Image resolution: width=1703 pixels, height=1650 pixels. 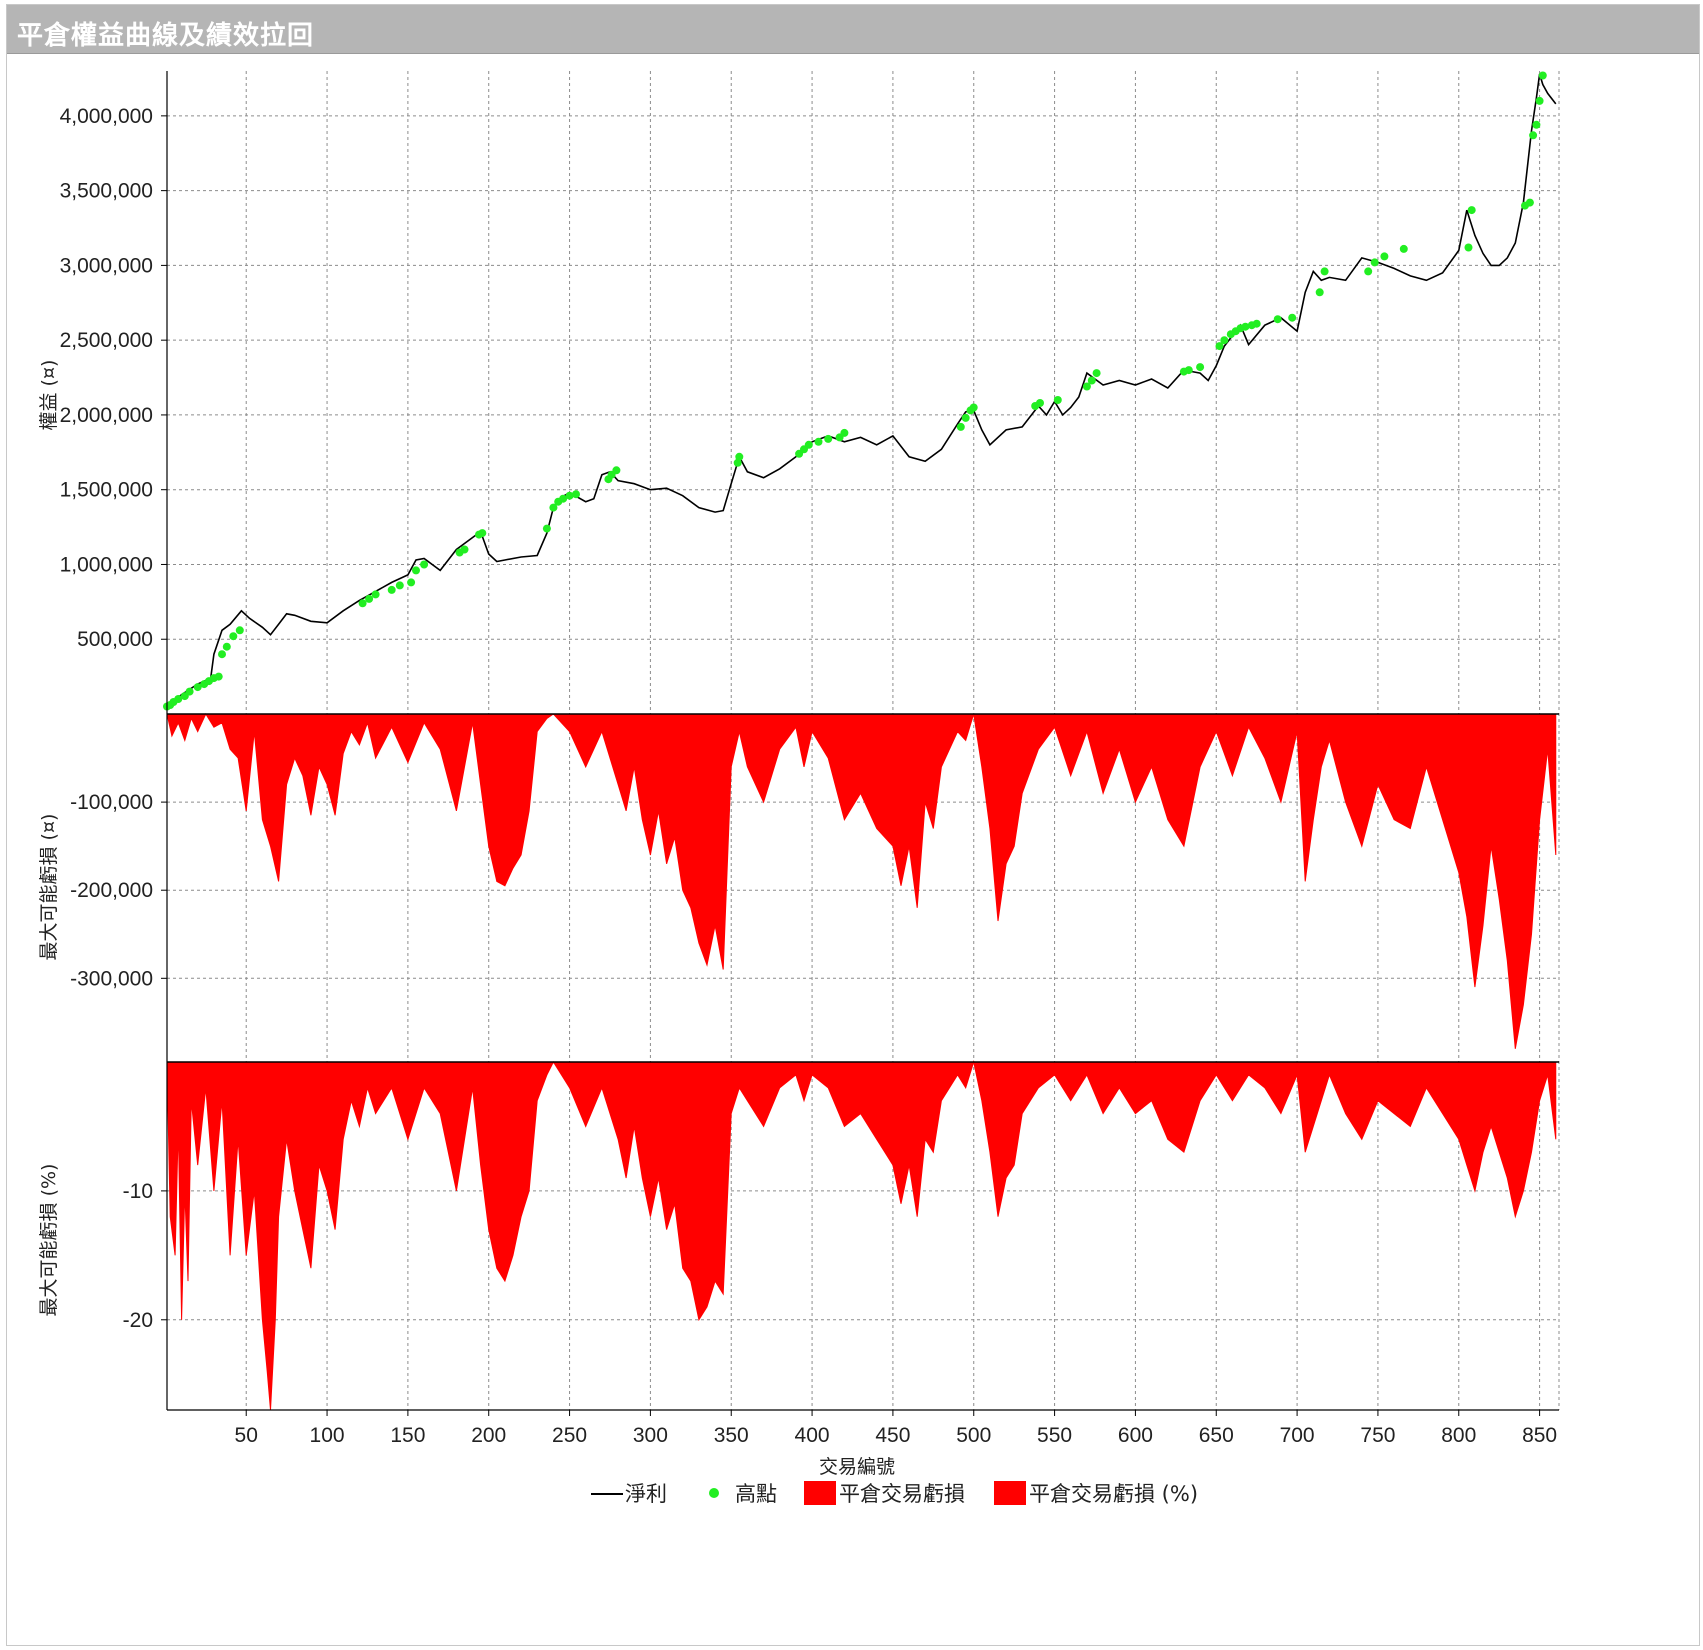 What do you see at coordinates (115, 639) in the screenshot?
I see `y-tick-label: 500,000` at bounding box center [115, 639].